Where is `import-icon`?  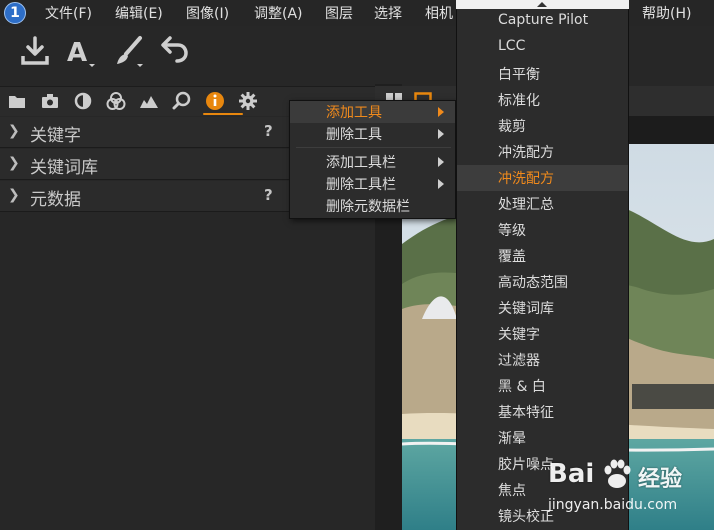
import-icon is located at coordinates (35, 51).